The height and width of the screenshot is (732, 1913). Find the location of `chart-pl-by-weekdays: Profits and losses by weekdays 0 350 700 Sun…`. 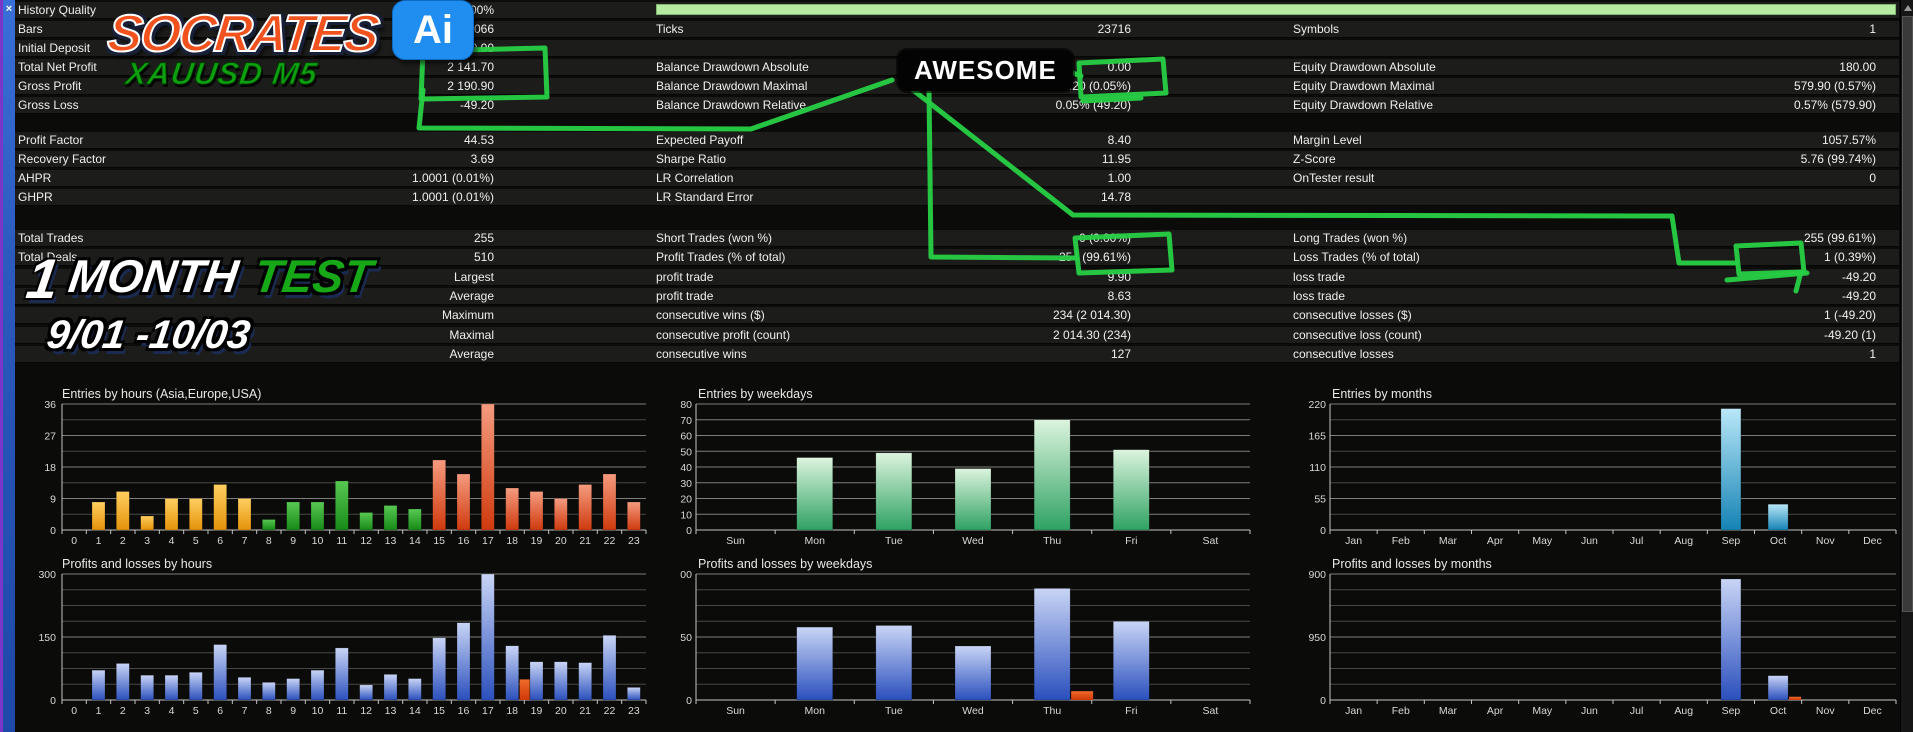

chart-pl-by-weekdays: Profits and losses by weekdays 0 350 700 Sun… is located at coordinates (964, 638).